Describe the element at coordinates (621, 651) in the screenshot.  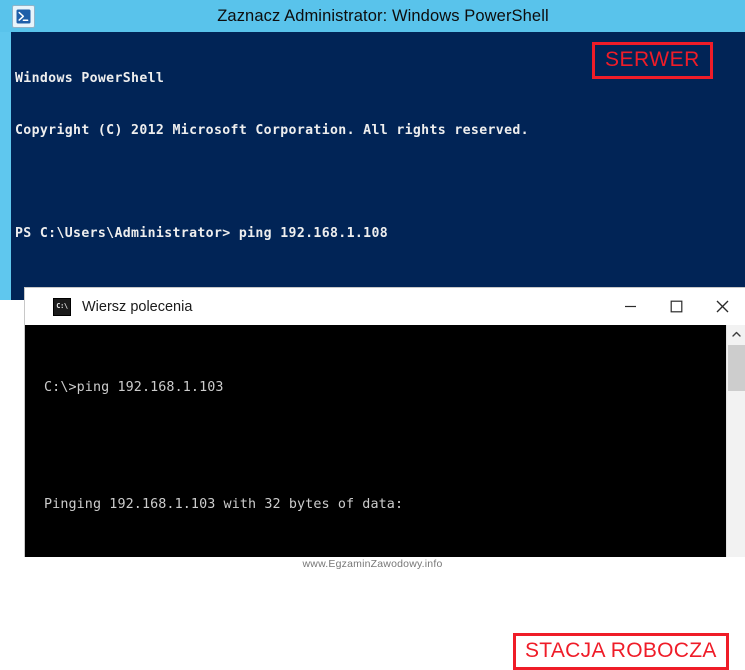
I see `workstation-annotation-badge: STACJA ROBOCZA` at that location.